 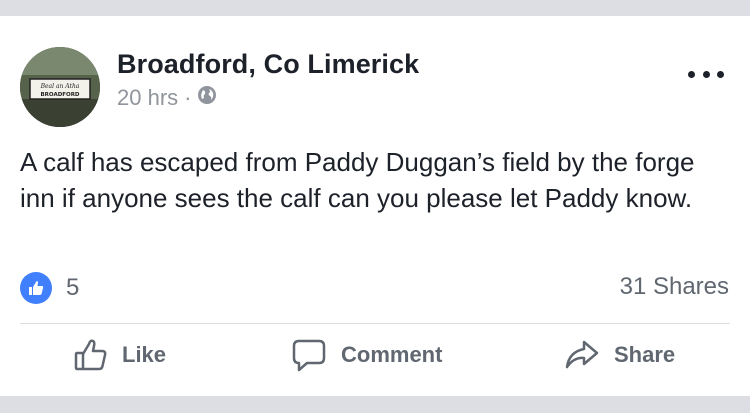 What do you see at coordinates (147, 98) in the screenshot?
I see `post-time: 20 hrs` at bounding box center [147, 98].